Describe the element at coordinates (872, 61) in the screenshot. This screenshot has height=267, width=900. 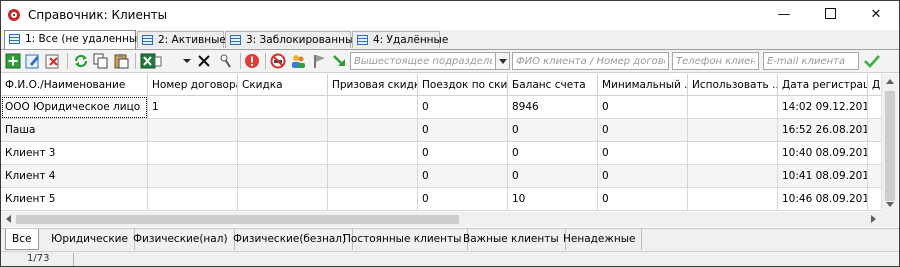
I see `apply-filter-button` at that location.